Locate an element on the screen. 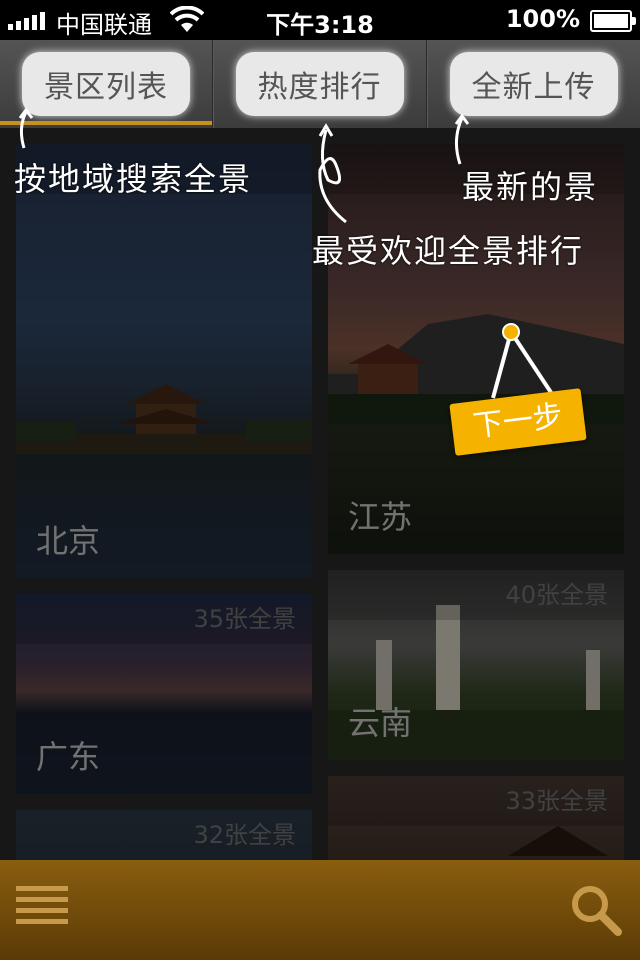 This screenshot has height=960, width=640. tab-indicator is located at coordinates (106, 123).